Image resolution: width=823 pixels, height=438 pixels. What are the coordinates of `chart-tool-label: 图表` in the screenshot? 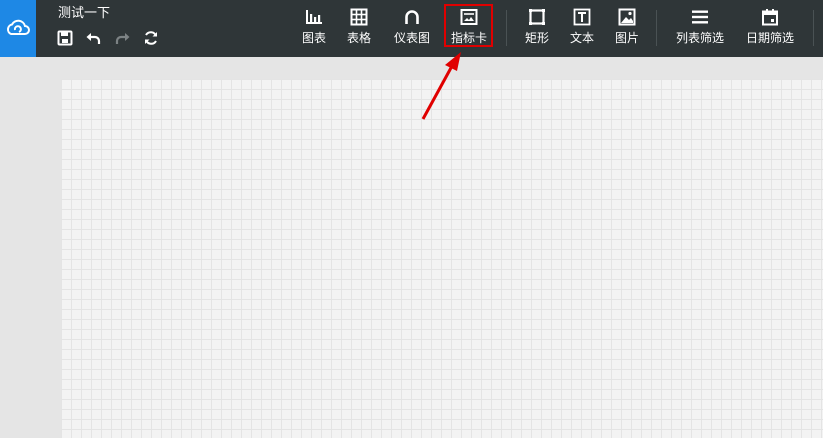 It's located at (313, 38).